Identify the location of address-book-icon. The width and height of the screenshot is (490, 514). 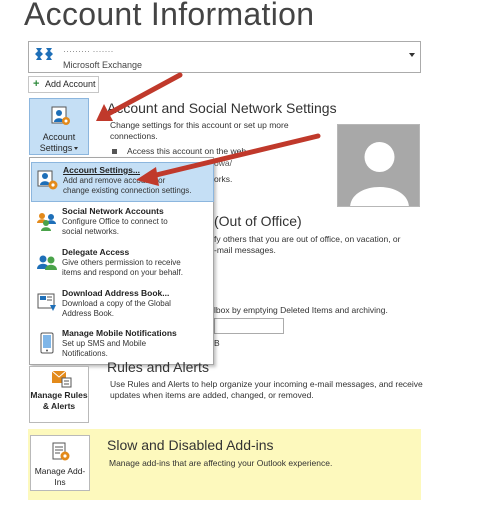
(46, 302).